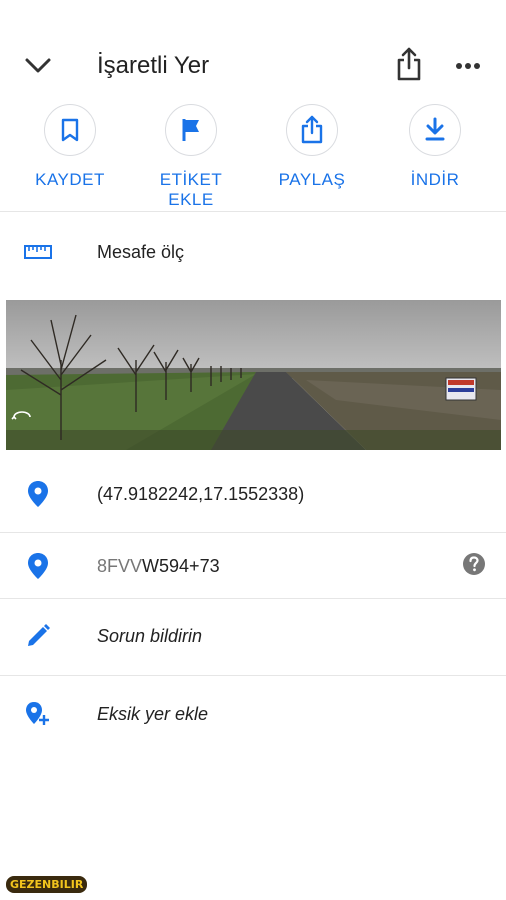 The height and width of the screenshot is (900, 506). Describe the element at coordinates (474, 564) in the screenshot. I see `help-icon` at that location.